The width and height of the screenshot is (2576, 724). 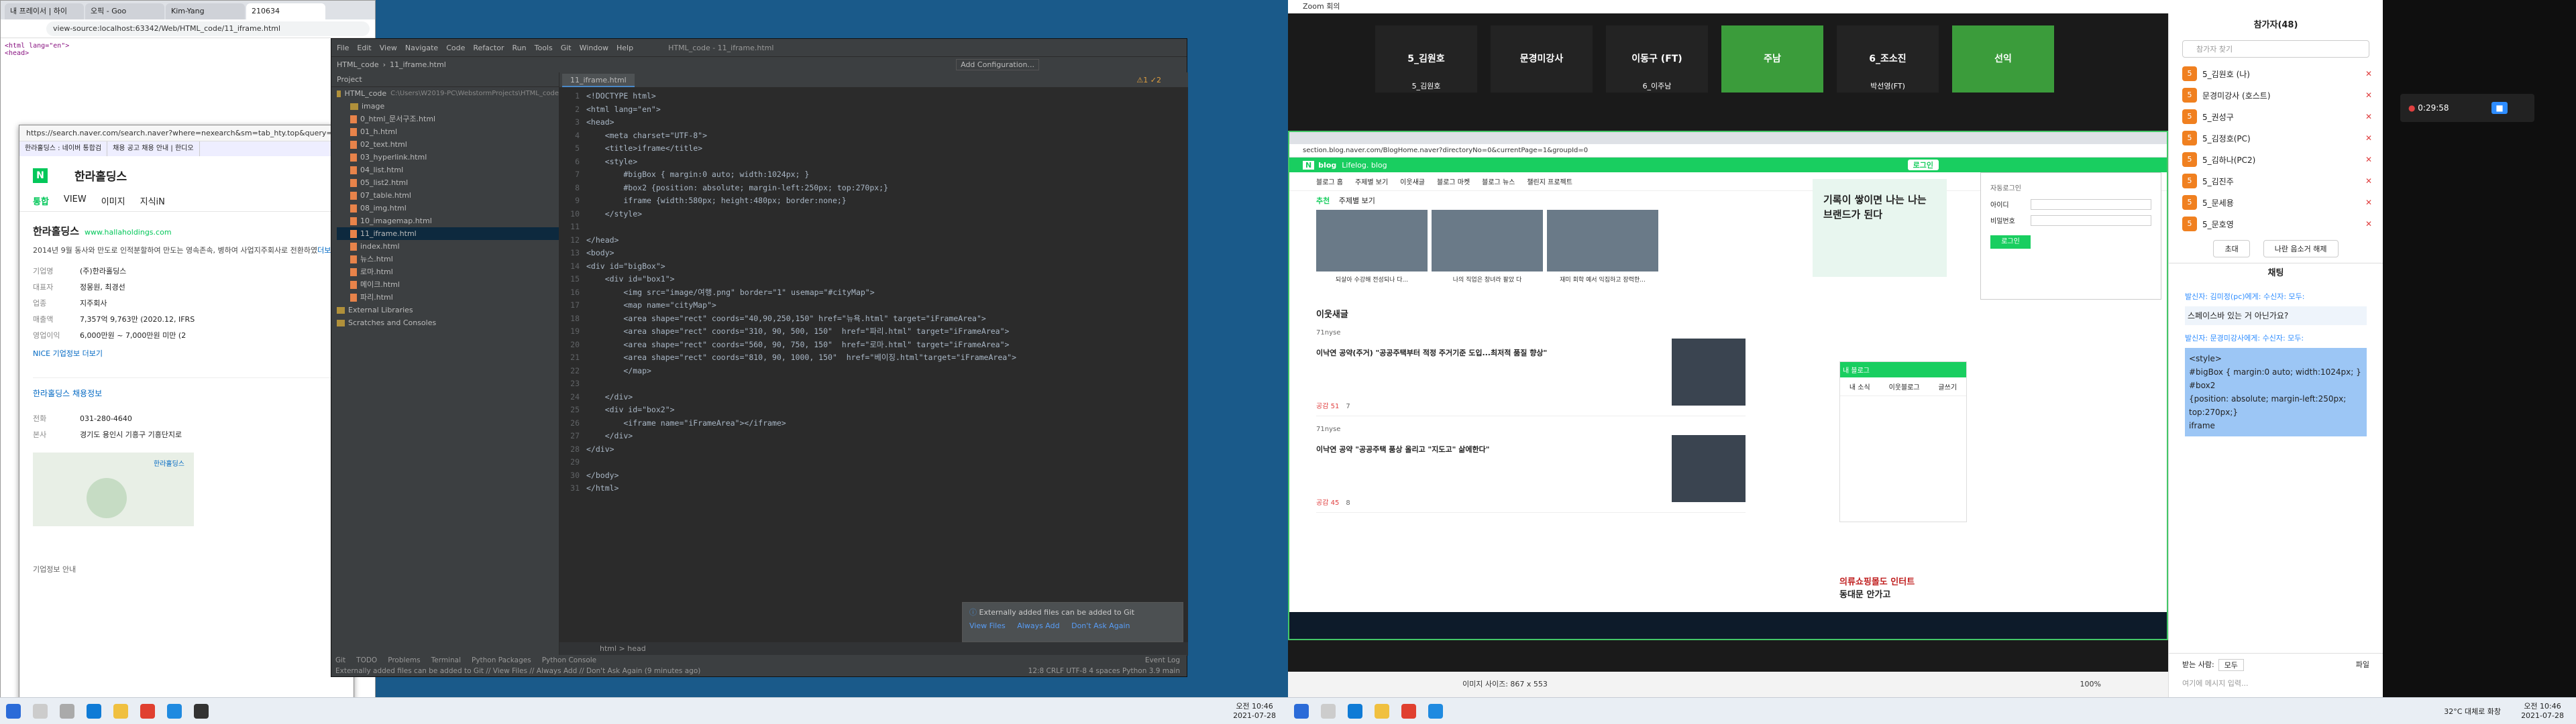 I want to click on tree-file: 메이크.html, so click(x=448, y=284).